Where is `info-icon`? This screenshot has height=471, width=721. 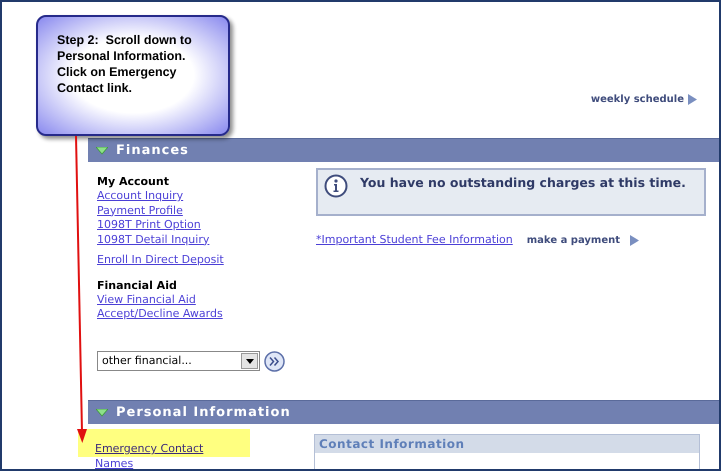 info-icon is located at coordinates (336, 186).